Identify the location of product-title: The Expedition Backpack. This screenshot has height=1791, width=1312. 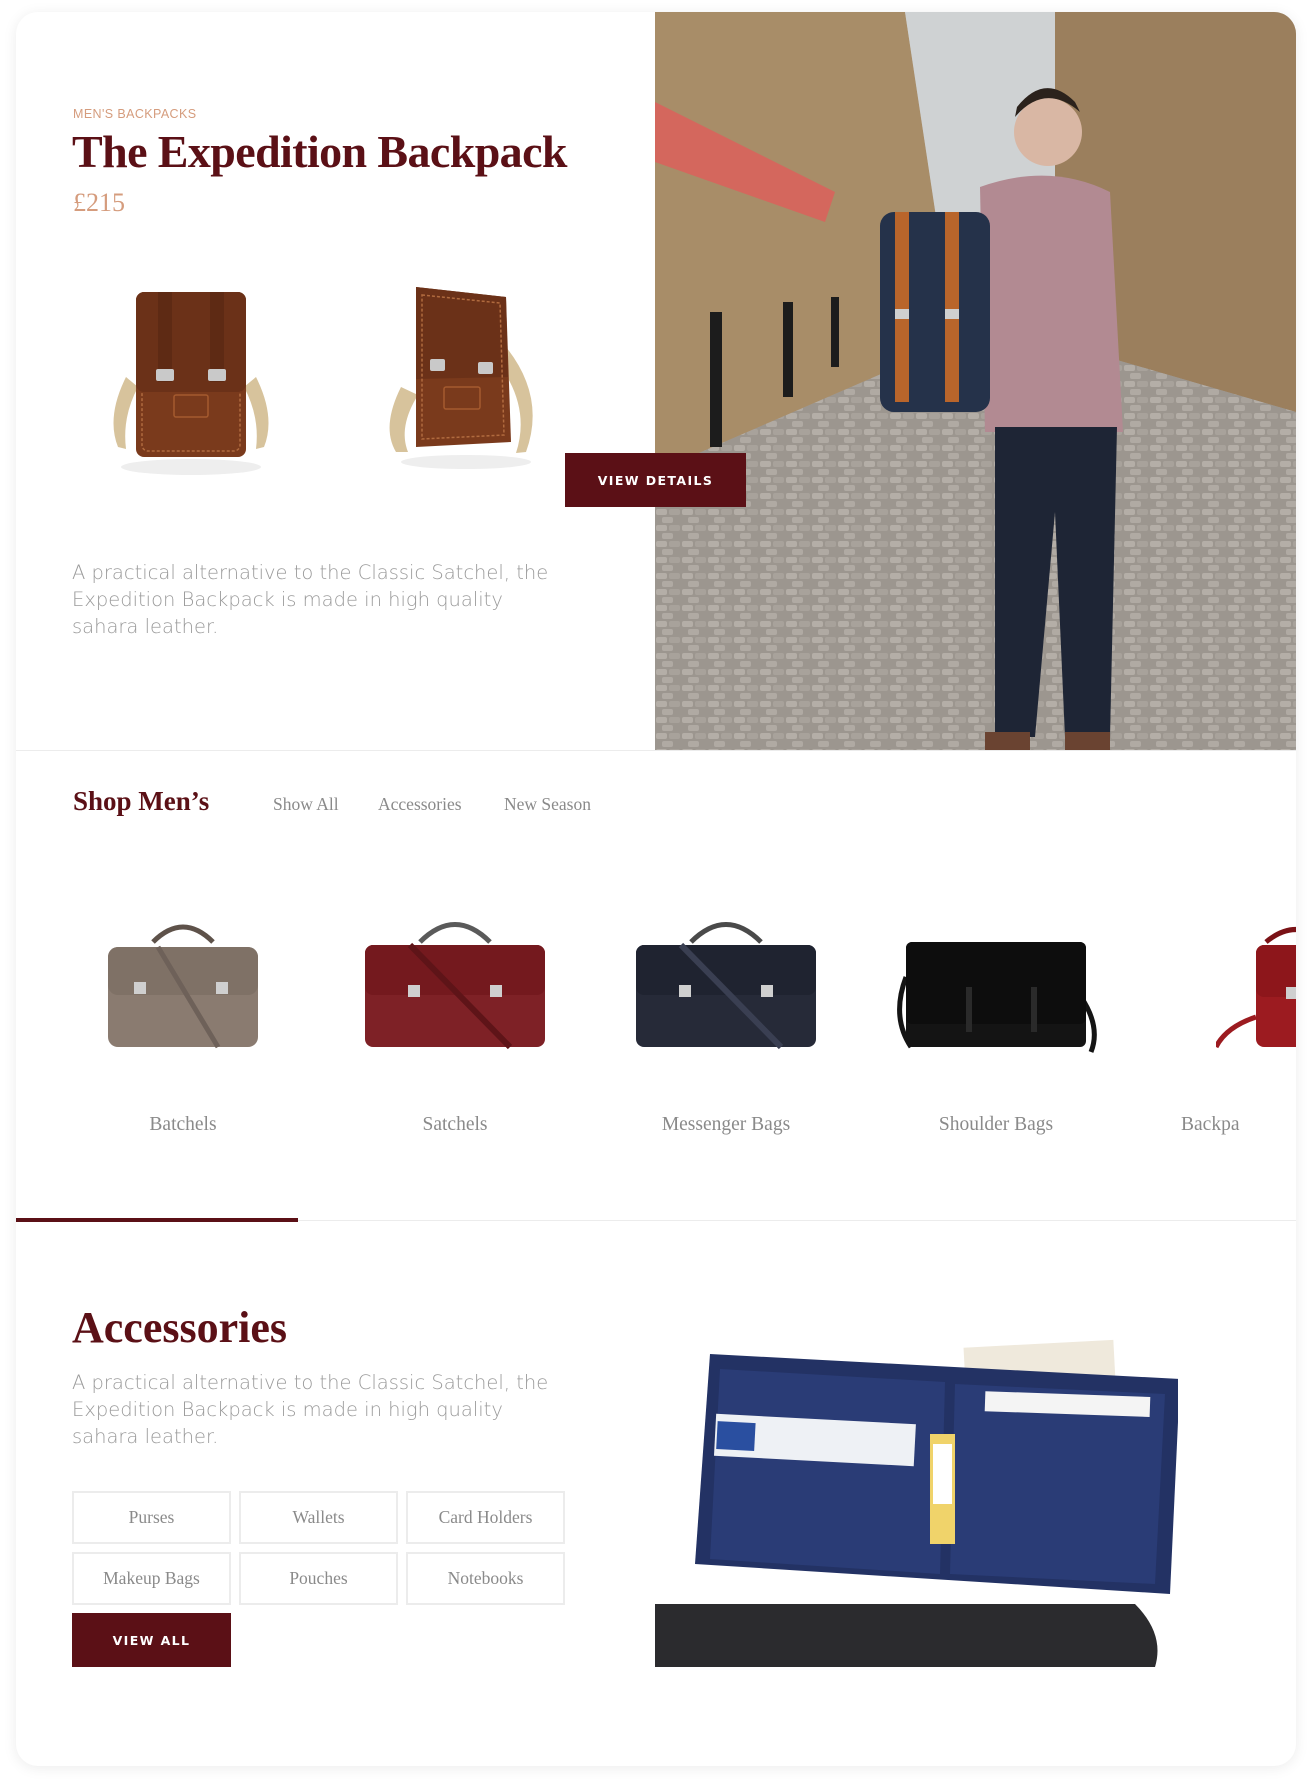
(319, 151).